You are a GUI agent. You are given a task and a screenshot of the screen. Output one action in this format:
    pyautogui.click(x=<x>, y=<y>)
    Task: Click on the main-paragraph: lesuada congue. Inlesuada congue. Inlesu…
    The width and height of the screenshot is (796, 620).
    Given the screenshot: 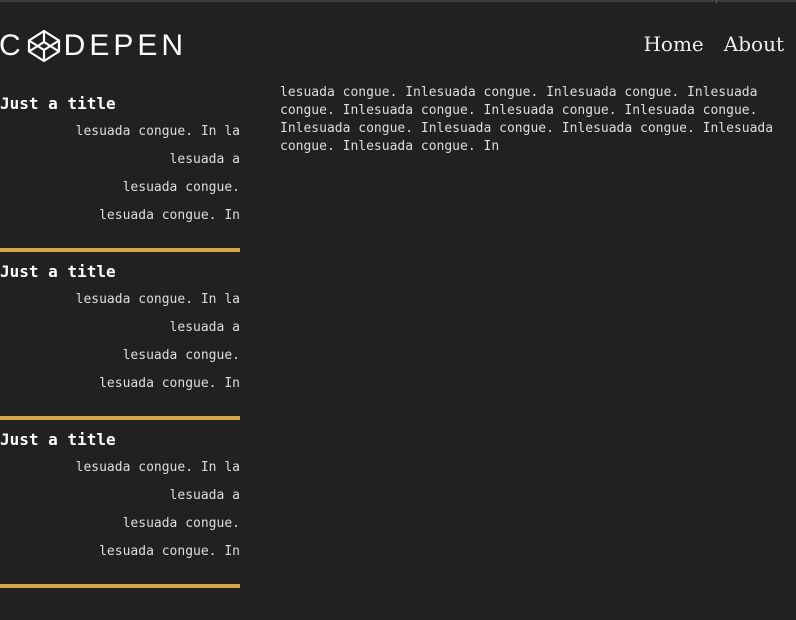 What is the action you would take?
    pyautogui.click(x=527, y=119)
    